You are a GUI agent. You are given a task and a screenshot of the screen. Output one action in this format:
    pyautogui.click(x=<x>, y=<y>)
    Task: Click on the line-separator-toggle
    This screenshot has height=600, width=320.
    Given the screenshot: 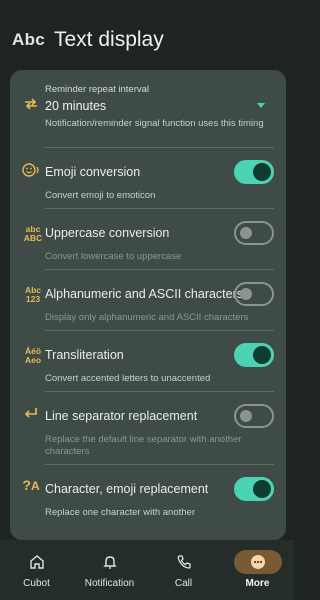 What is the action you would take?
    pyautogui.click(x=254, y=416)
    